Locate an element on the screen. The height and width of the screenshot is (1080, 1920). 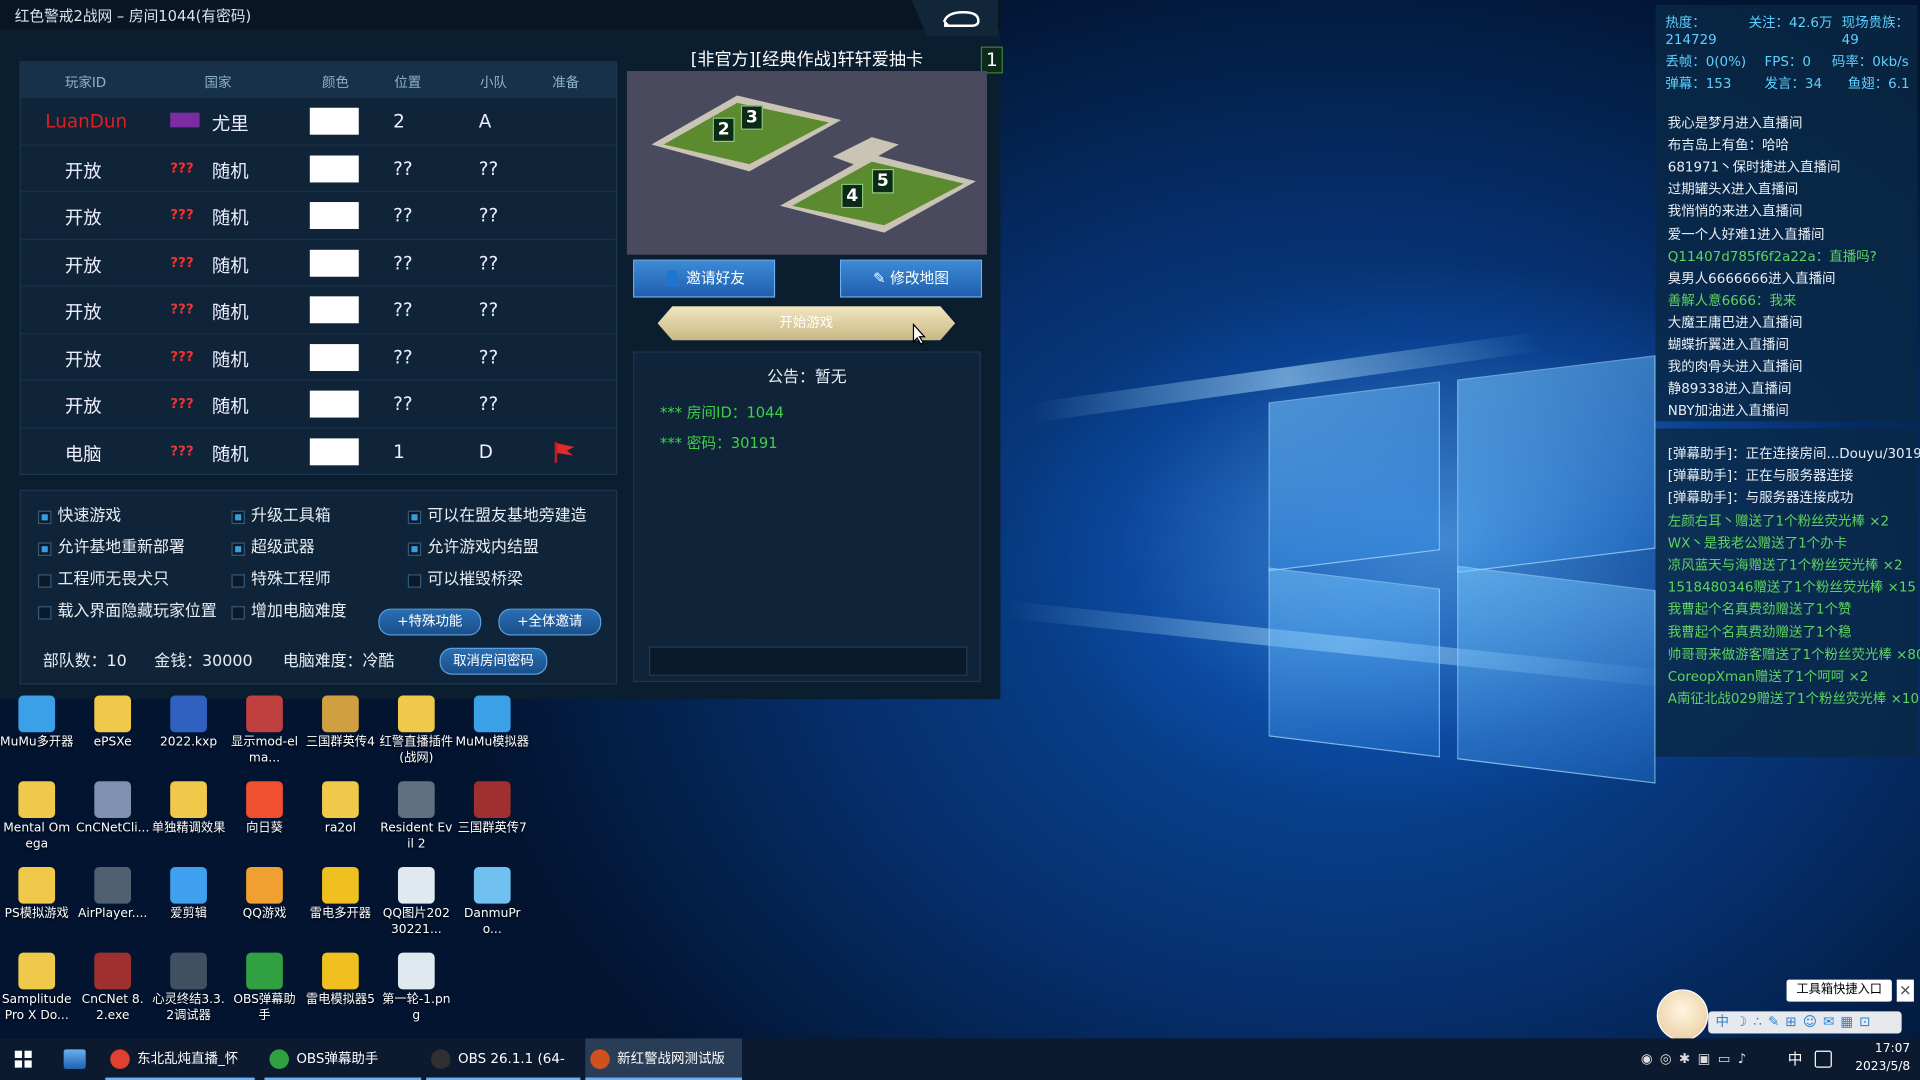
desktop-icon: 雷电多开器 is located at coordinates (340, 894).